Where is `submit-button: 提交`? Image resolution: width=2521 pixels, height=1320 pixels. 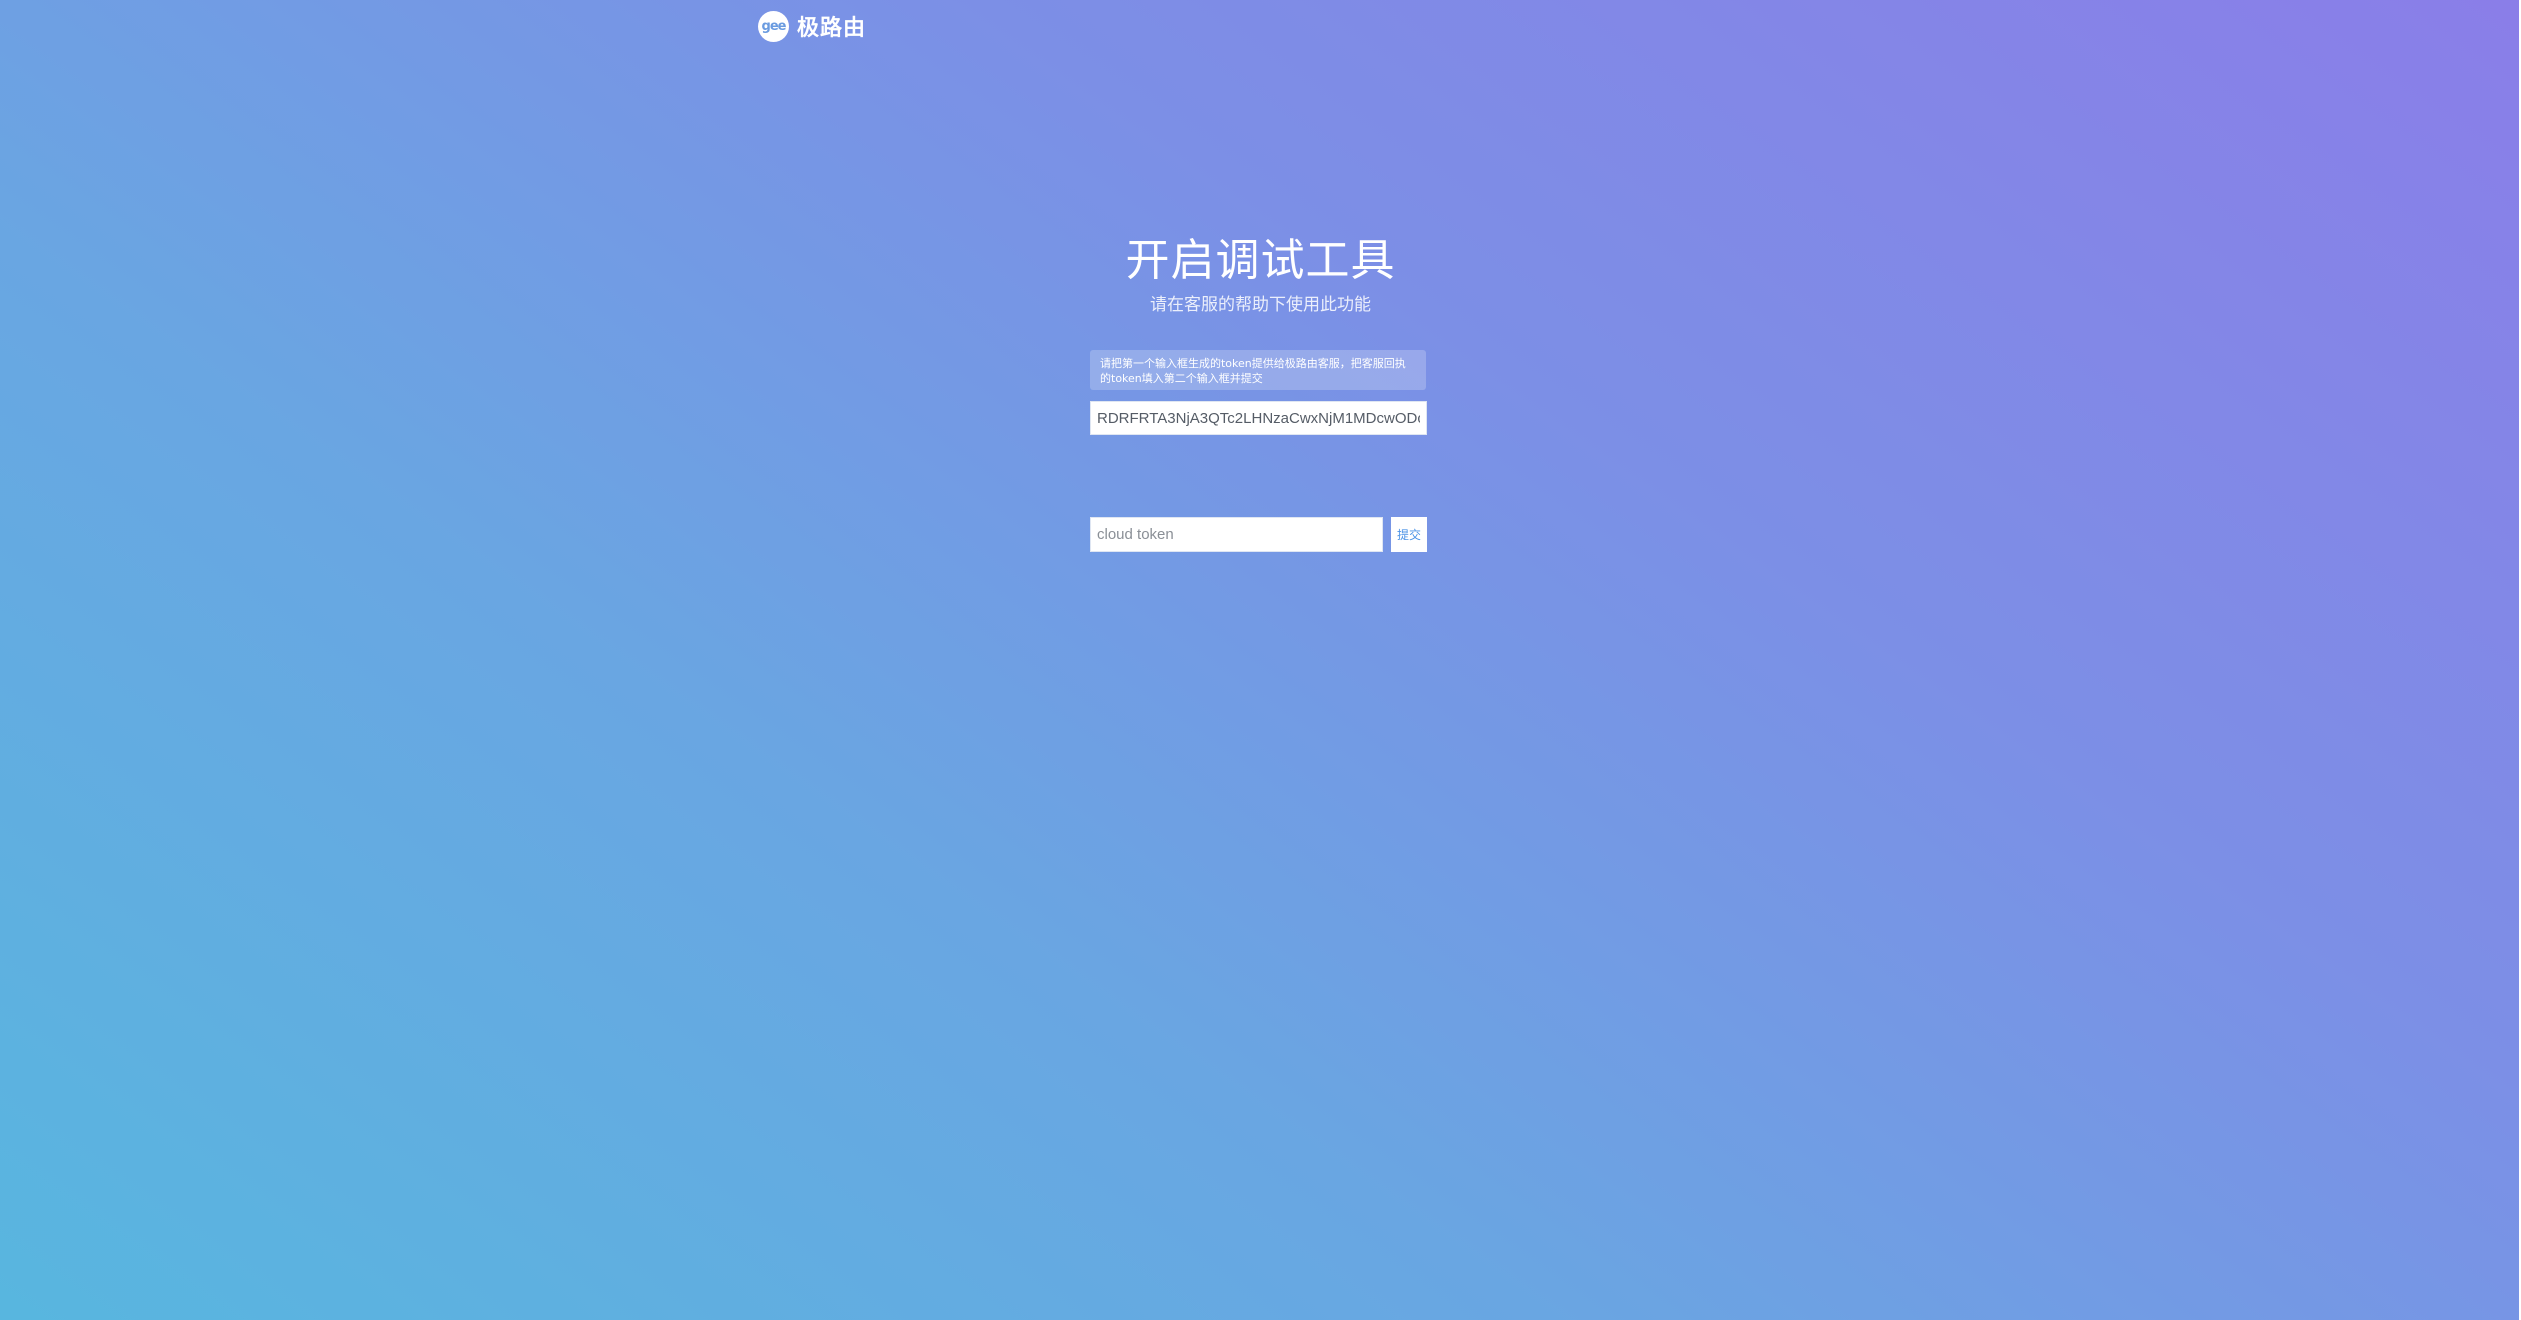 submit-button: 提交 is located at coordinates (1409, 534).